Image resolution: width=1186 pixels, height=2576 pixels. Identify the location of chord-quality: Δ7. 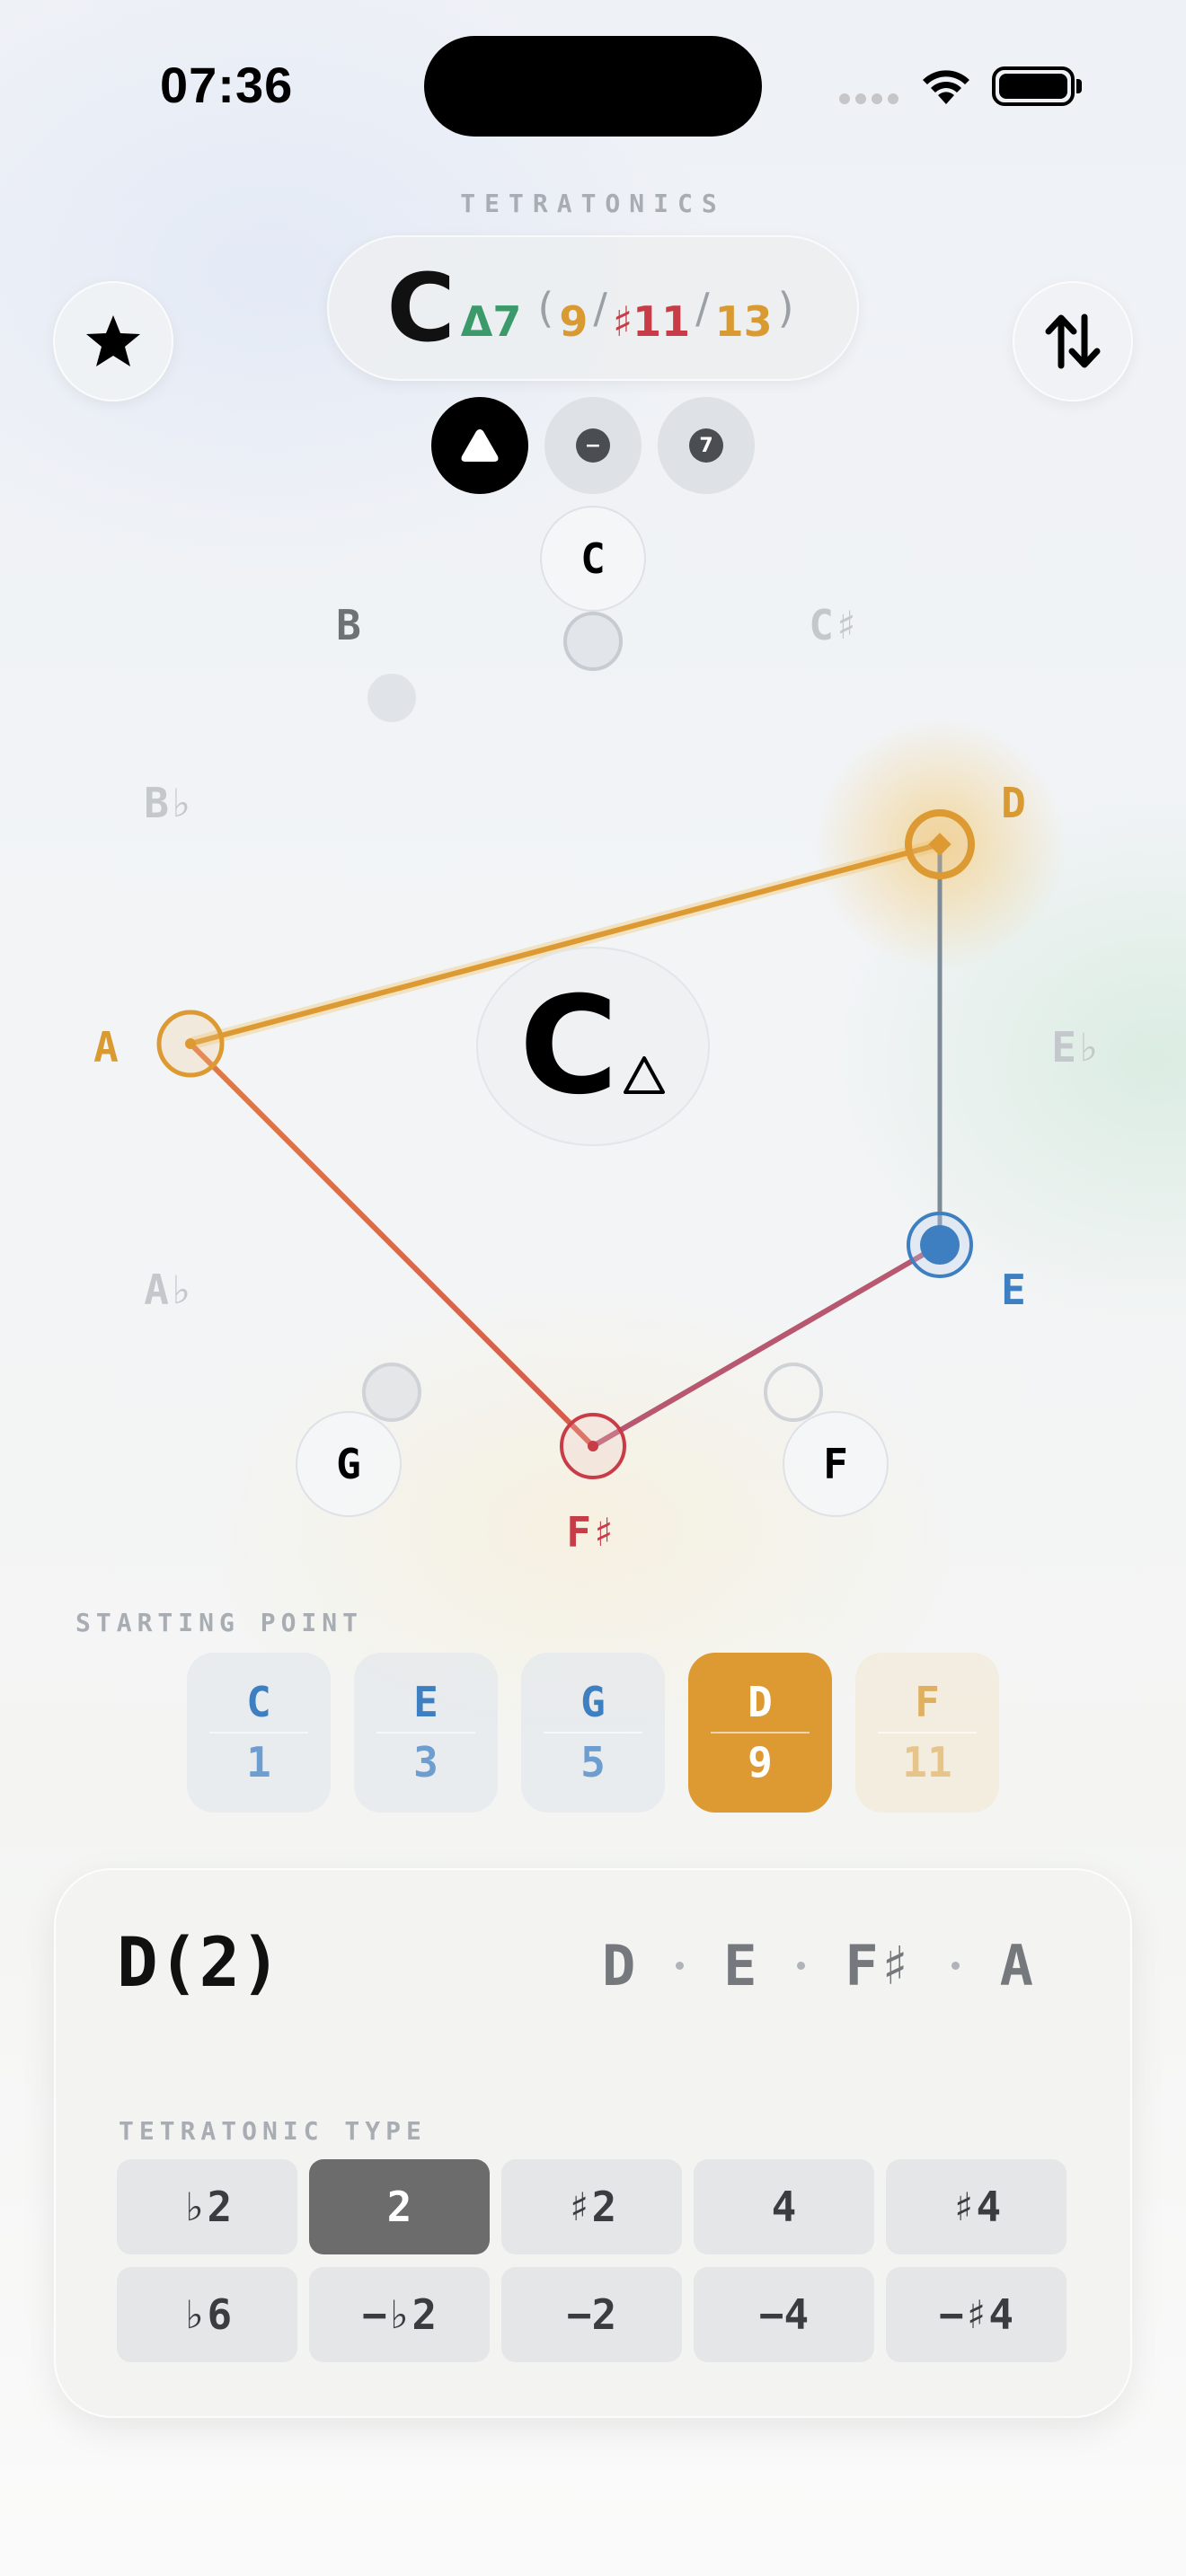
(491, 321).